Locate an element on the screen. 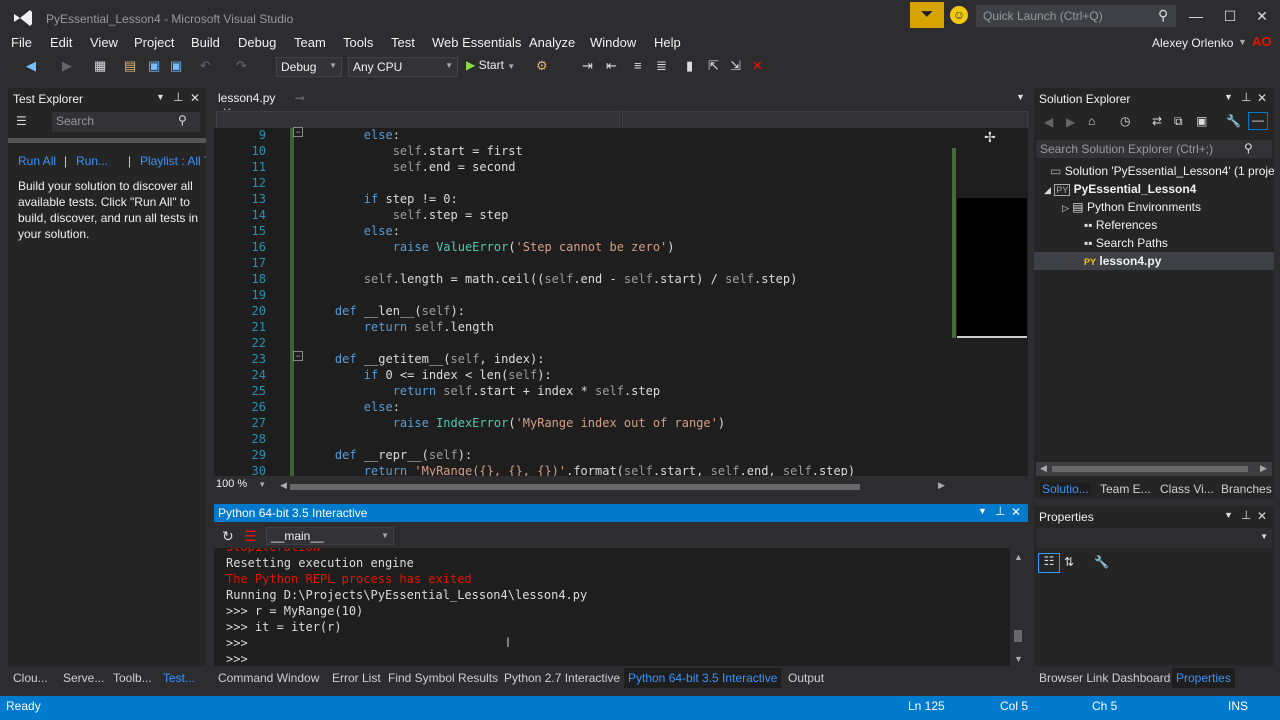 The image size is (1280, 720). reset-icon: ↻ is located at coordinates (228, 536).